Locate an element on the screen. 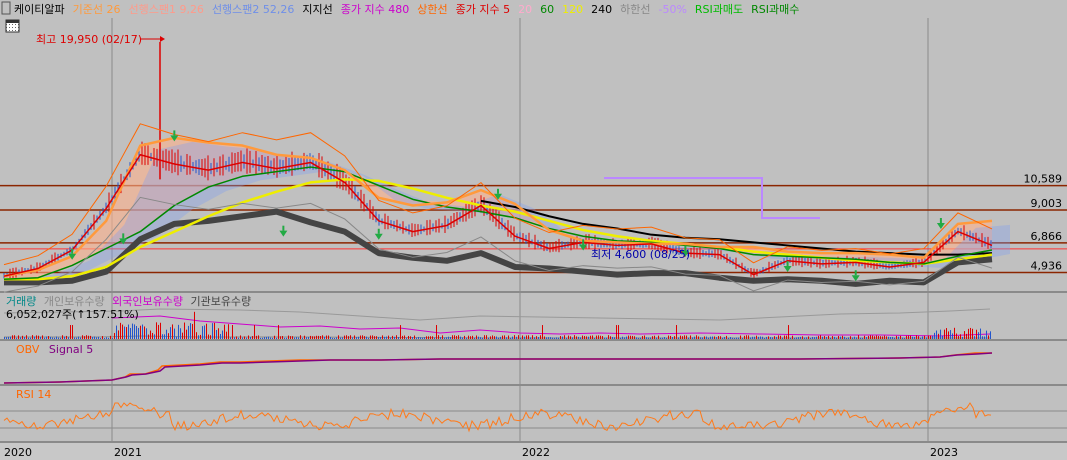 This screenshot has width=1067, height=460. legend-item-12: 하한선 is located at coordinates (635, 9).